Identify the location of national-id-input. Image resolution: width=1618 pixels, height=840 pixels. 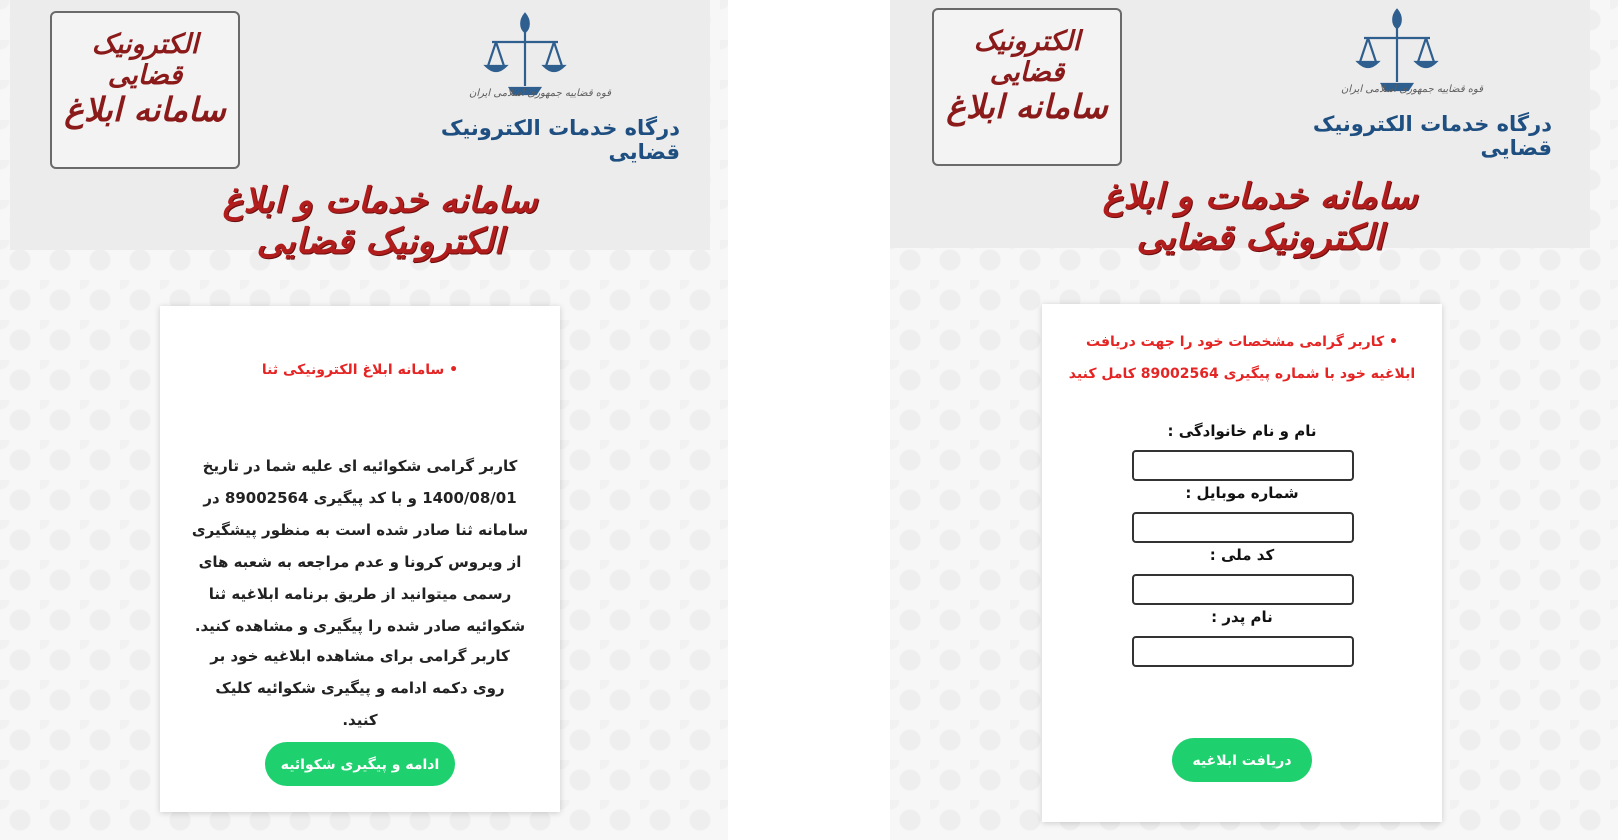
(1243, 589).